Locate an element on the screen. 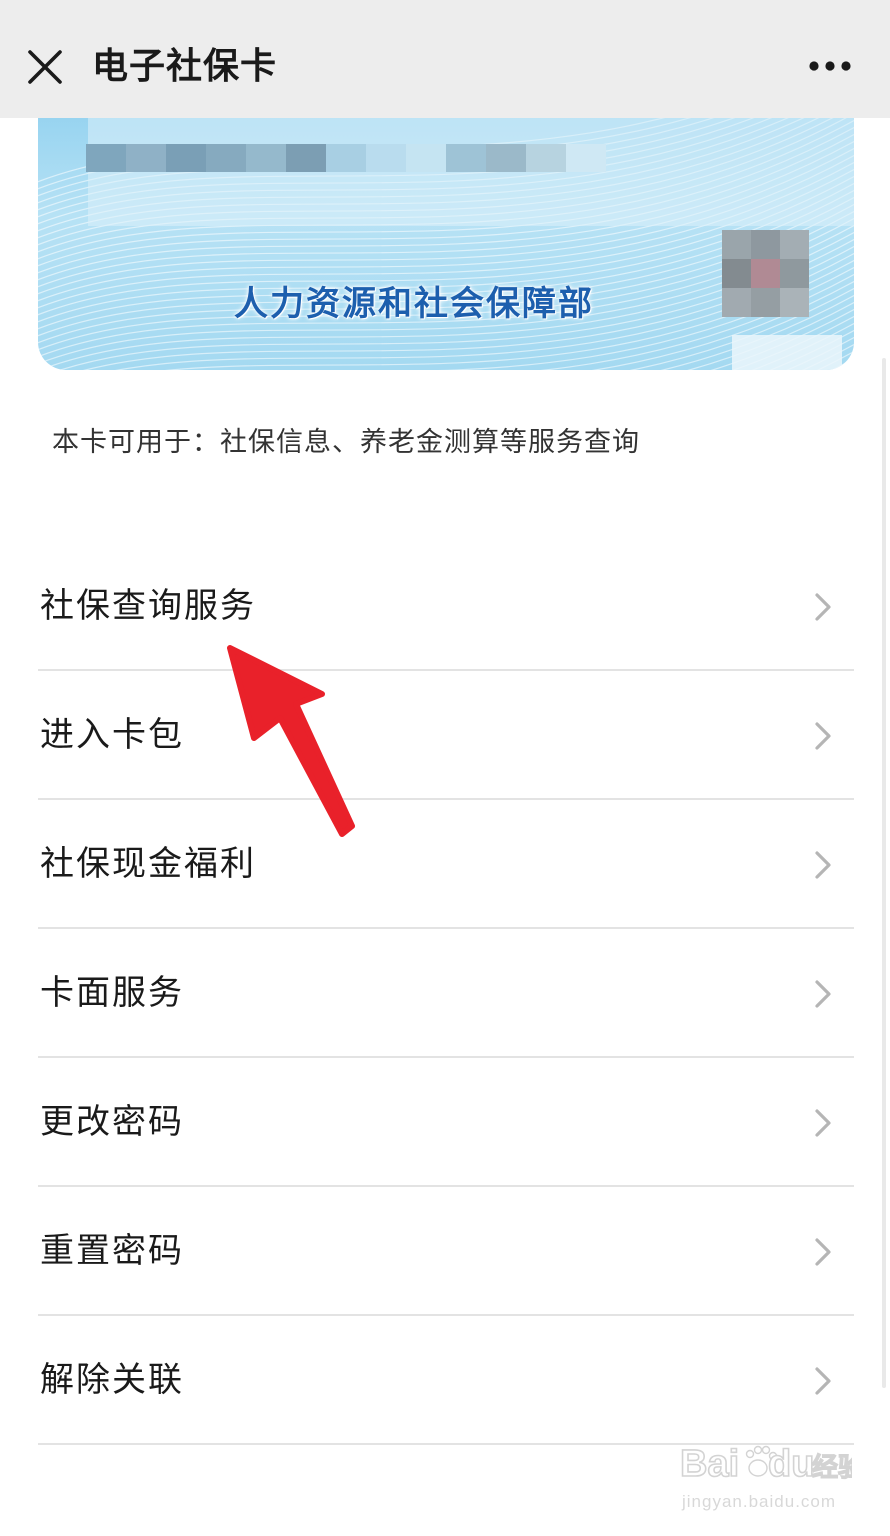 Image resolution: width=890 pixels, height=1536 pixels. menu-item-card-wallet: 进入卡包 is located at coordinates (446, 735).